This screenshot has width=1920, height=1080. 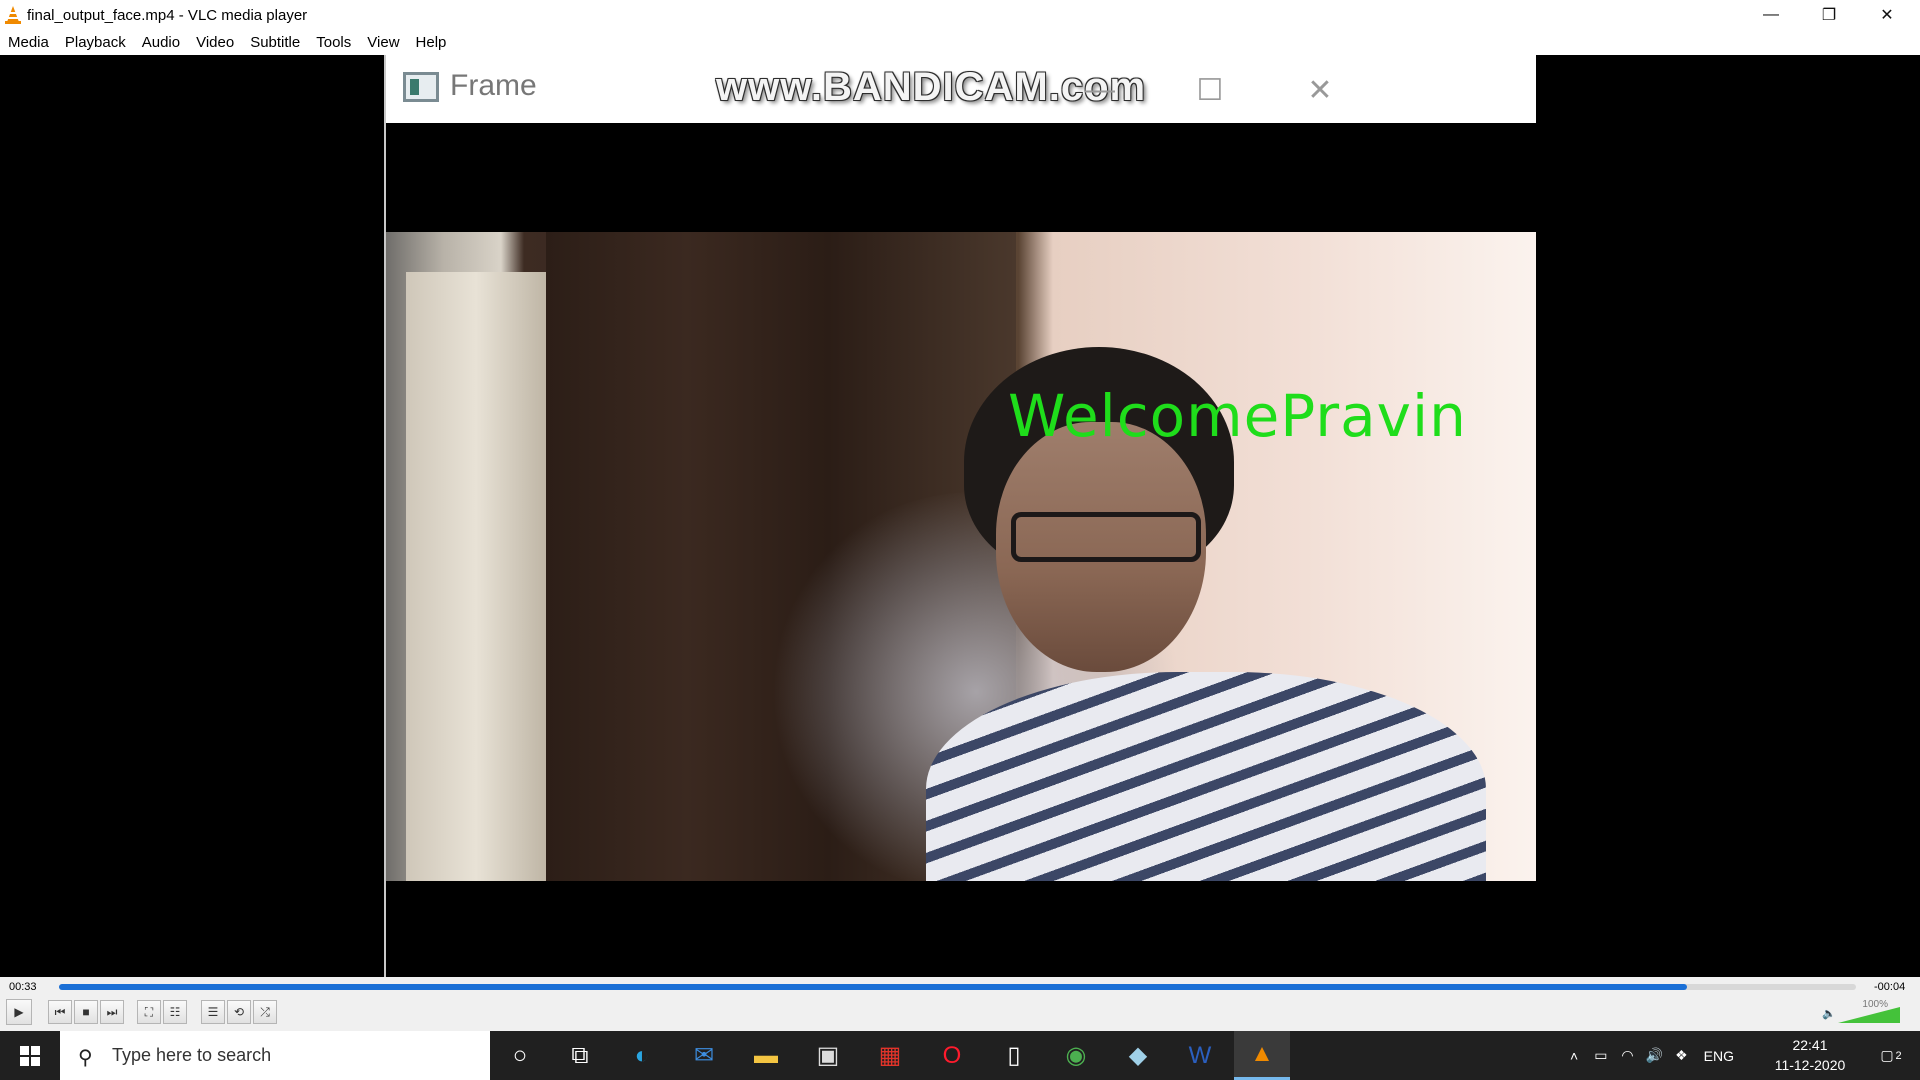 What do you see at coordinates (1200, 1055) in the screenshot?
I see `word-icon: W` at bounding box center [1200, 1055].